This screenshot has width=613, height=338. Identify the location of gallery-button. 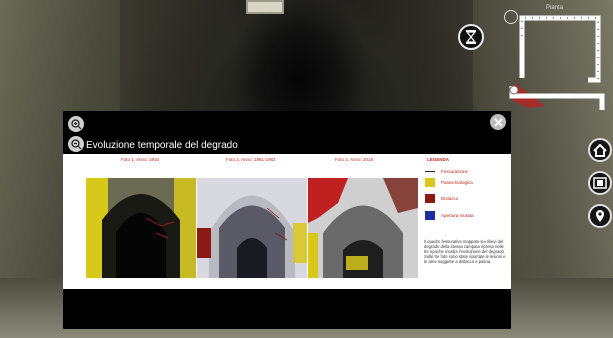
(600, 183).